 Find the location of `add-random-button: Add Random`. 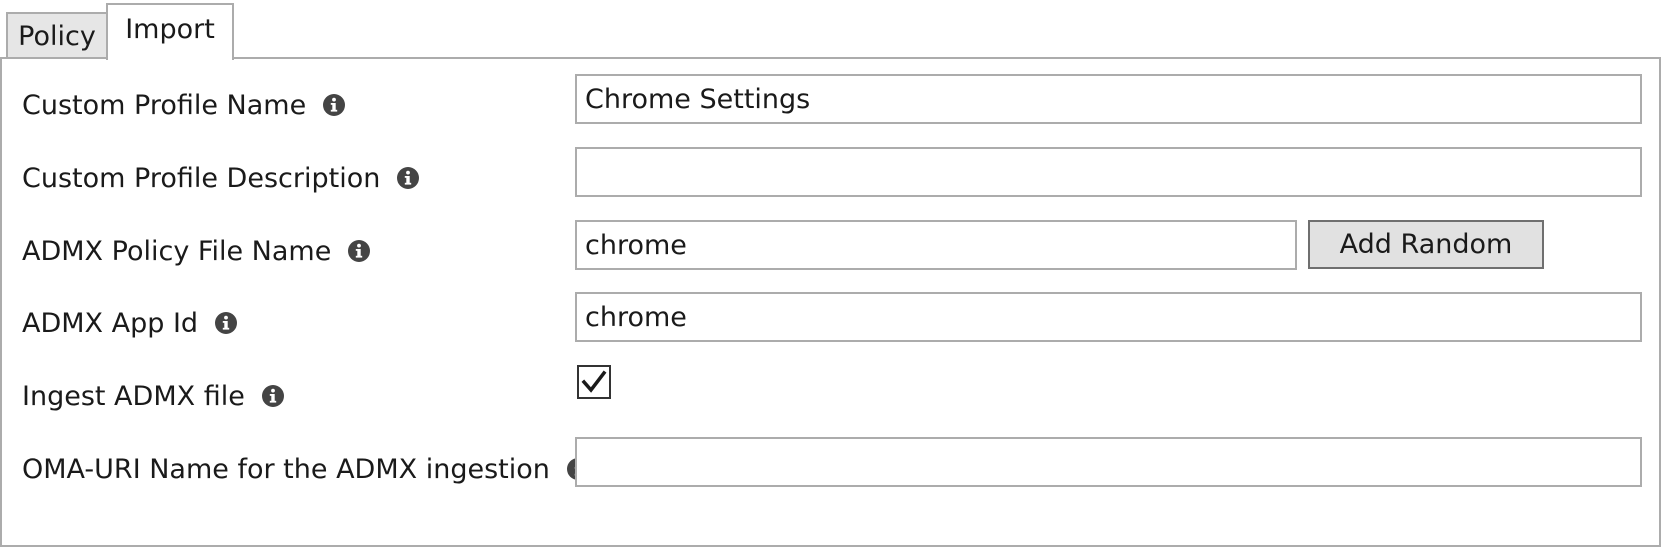

add-random-button: Add Random is located at coordinates (1426, 244).